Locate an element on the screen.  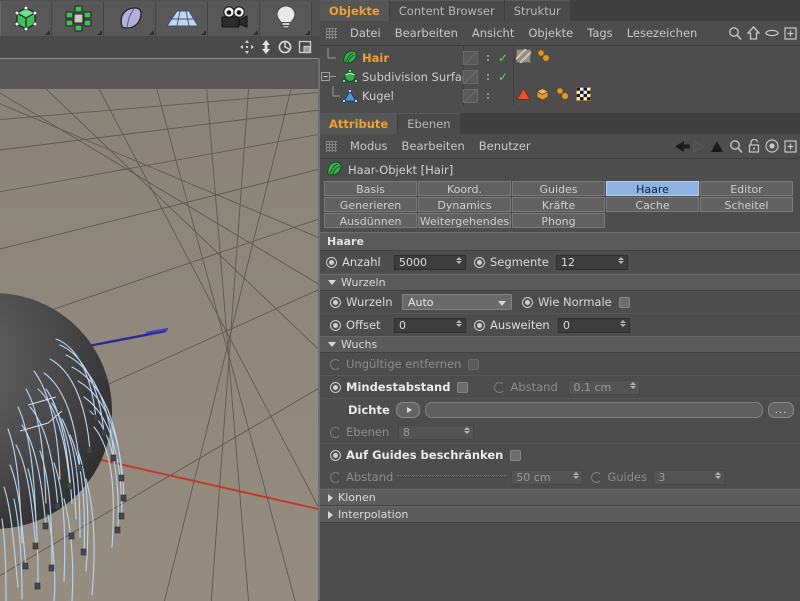
tab-kraefte: Kräfte is located at coordinates (558, 204).